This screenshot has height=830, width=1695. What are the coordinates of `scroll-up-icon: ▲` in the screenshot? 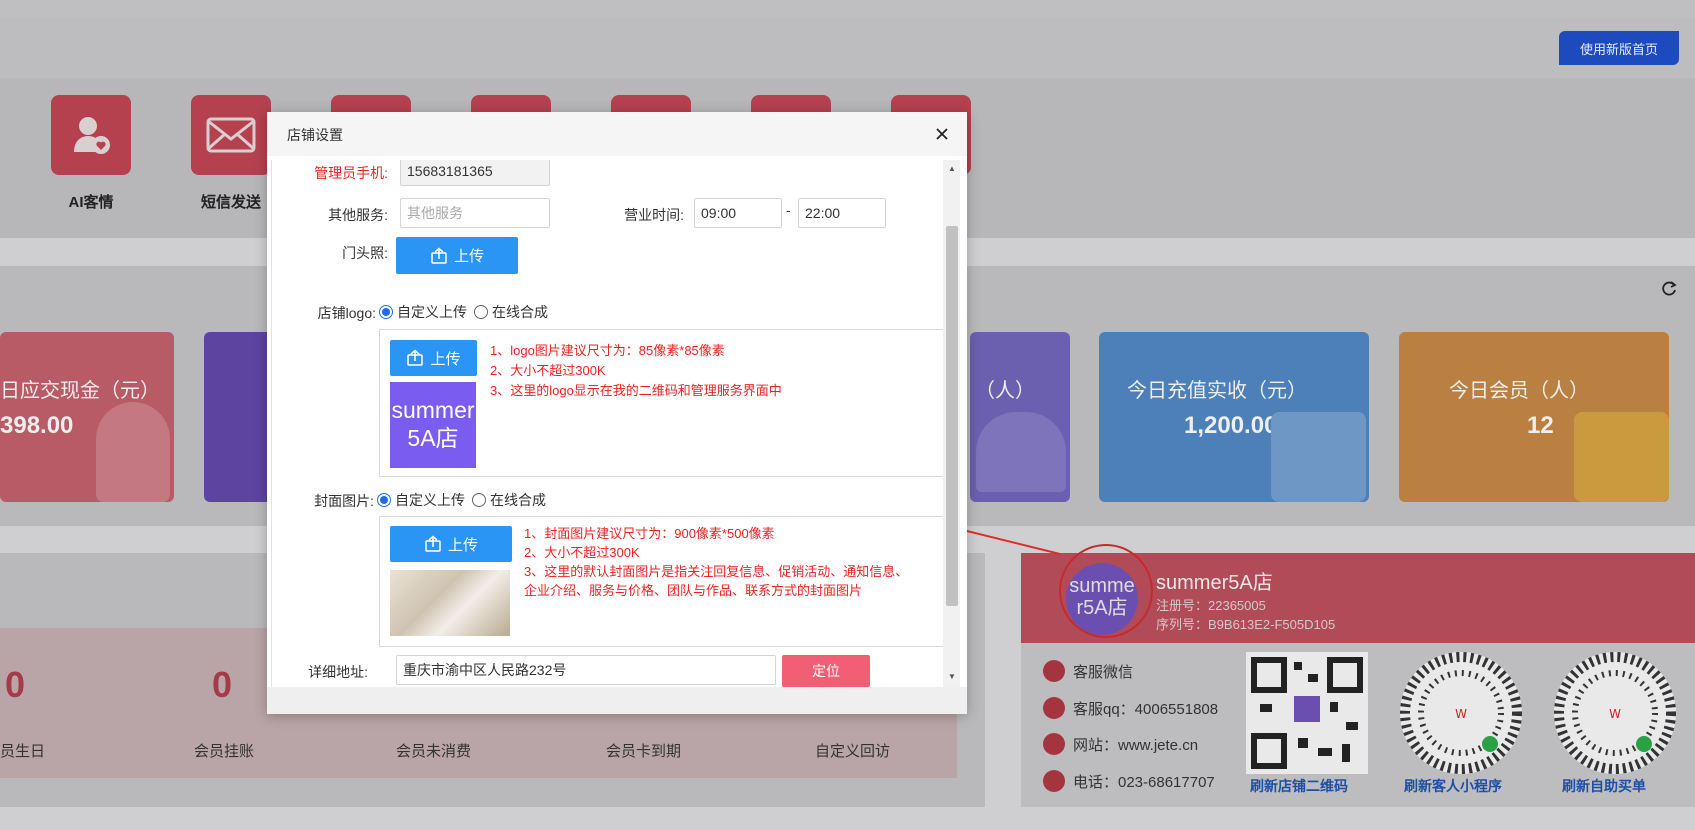 It's located at (952, 170).